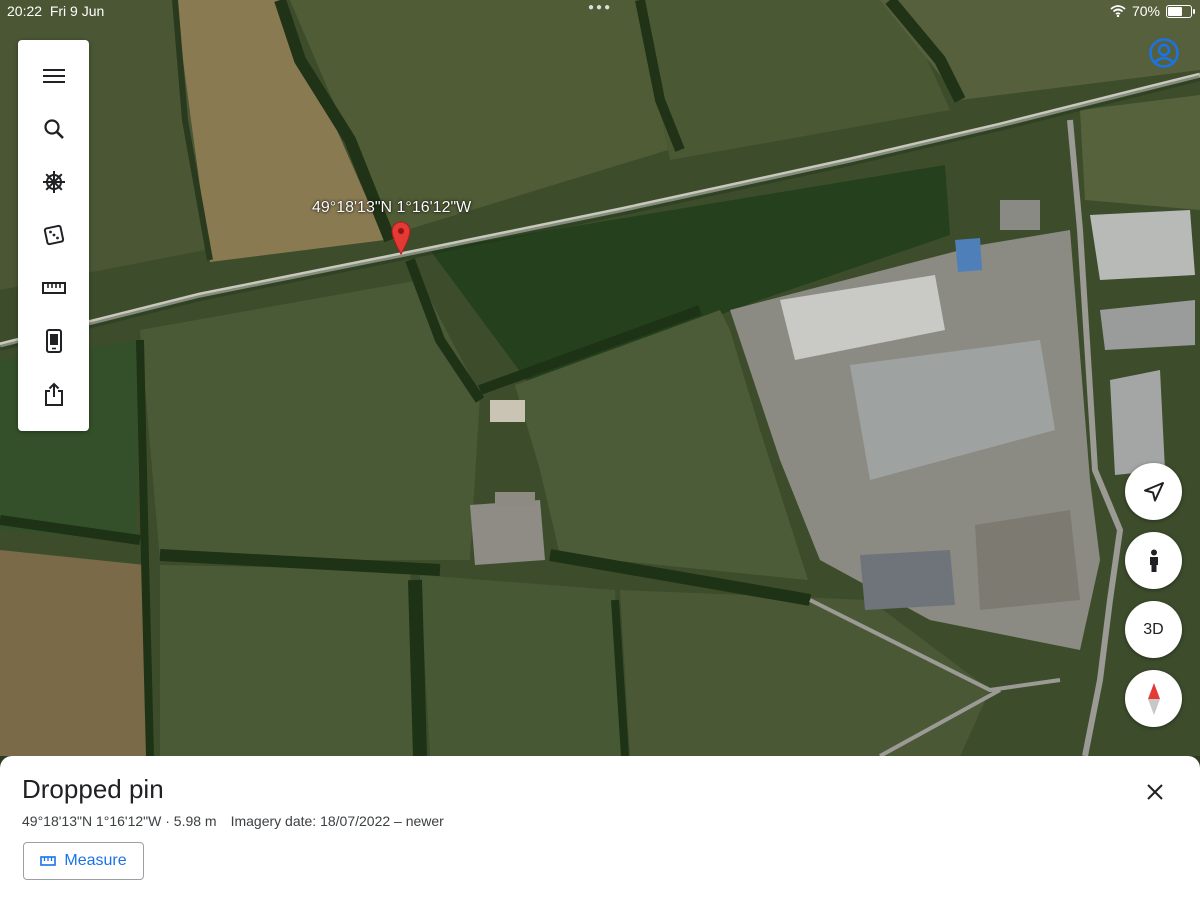  Describe the element at coordinates (600, 7) in the screenshot. I see `multitask-dots: ●●●` at that location.